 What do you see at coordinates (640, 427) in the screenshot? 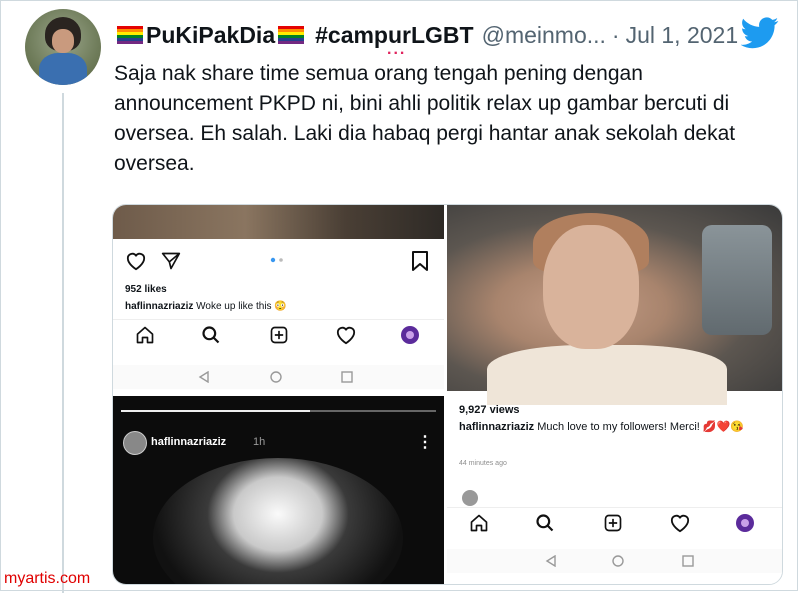
I see `caption-text: Much love to my followers! Merci! 💋❤️😘` at bounding box center [640, 427].